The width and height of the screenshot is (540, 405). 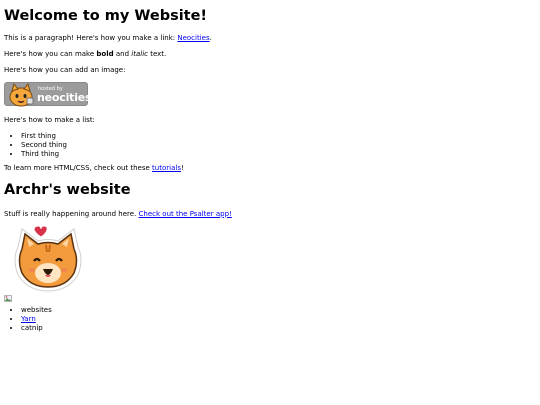 What do you see at coordinates (157, 54) in the screenshot?
I see `format-text-end: text.` at bounding box center [157, 54].